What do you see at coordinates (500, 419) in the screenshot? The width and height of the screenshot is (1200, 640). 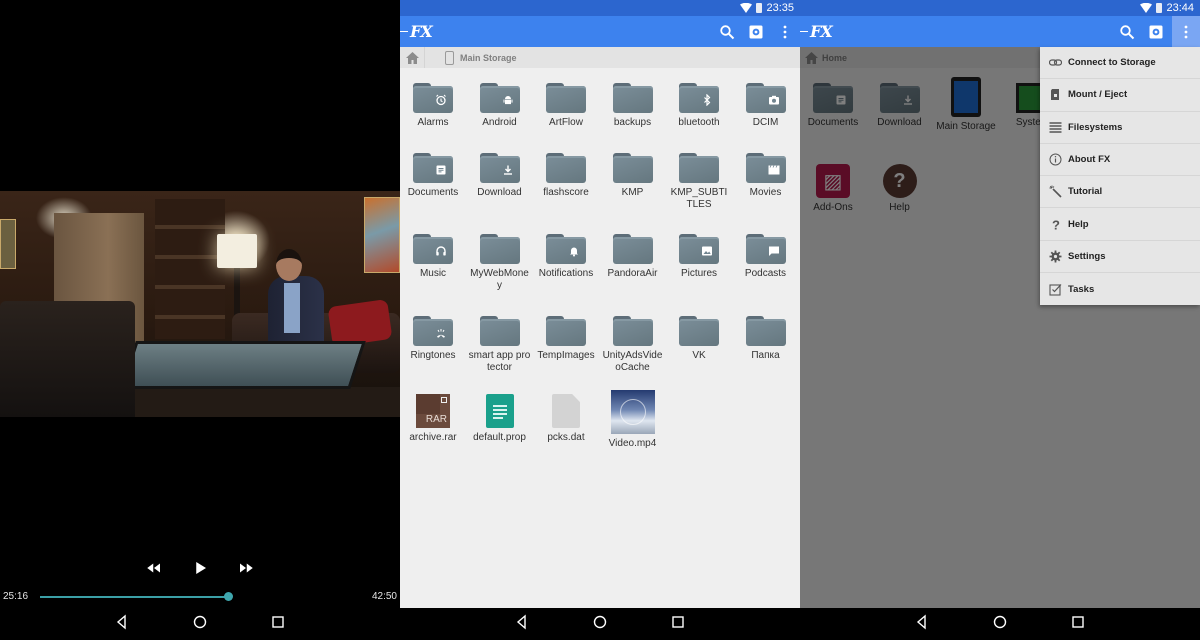 I see `file-item: default.prop` at bounding box center [500, 419].